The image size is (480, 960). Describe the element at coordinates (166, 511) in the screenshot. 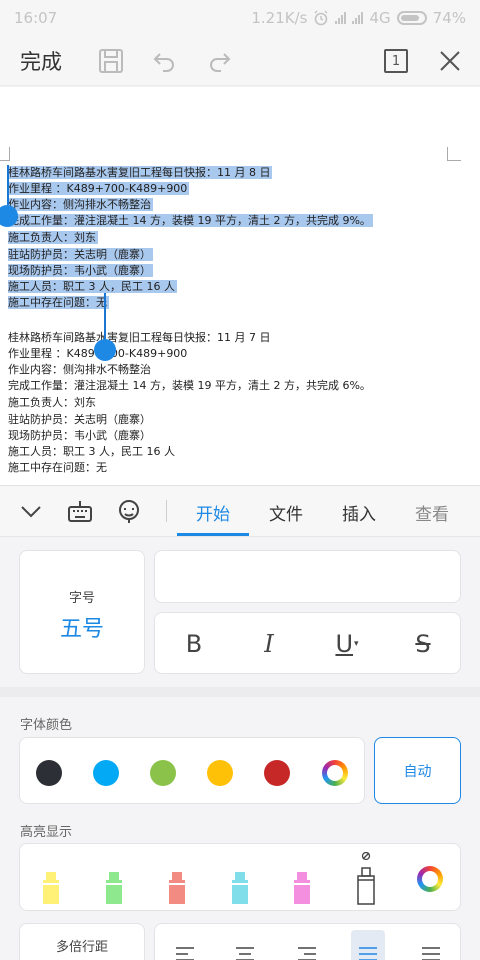

I see `tab-divider` at that location.